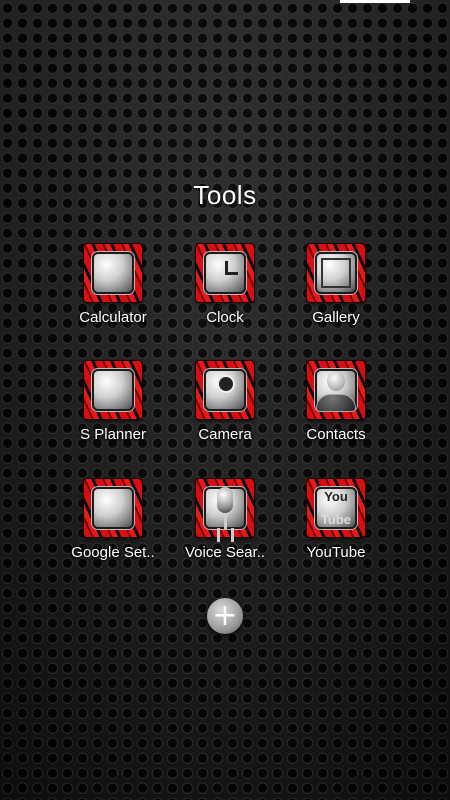  I want to click on app-contacts: Contacts, so click(336, 402).